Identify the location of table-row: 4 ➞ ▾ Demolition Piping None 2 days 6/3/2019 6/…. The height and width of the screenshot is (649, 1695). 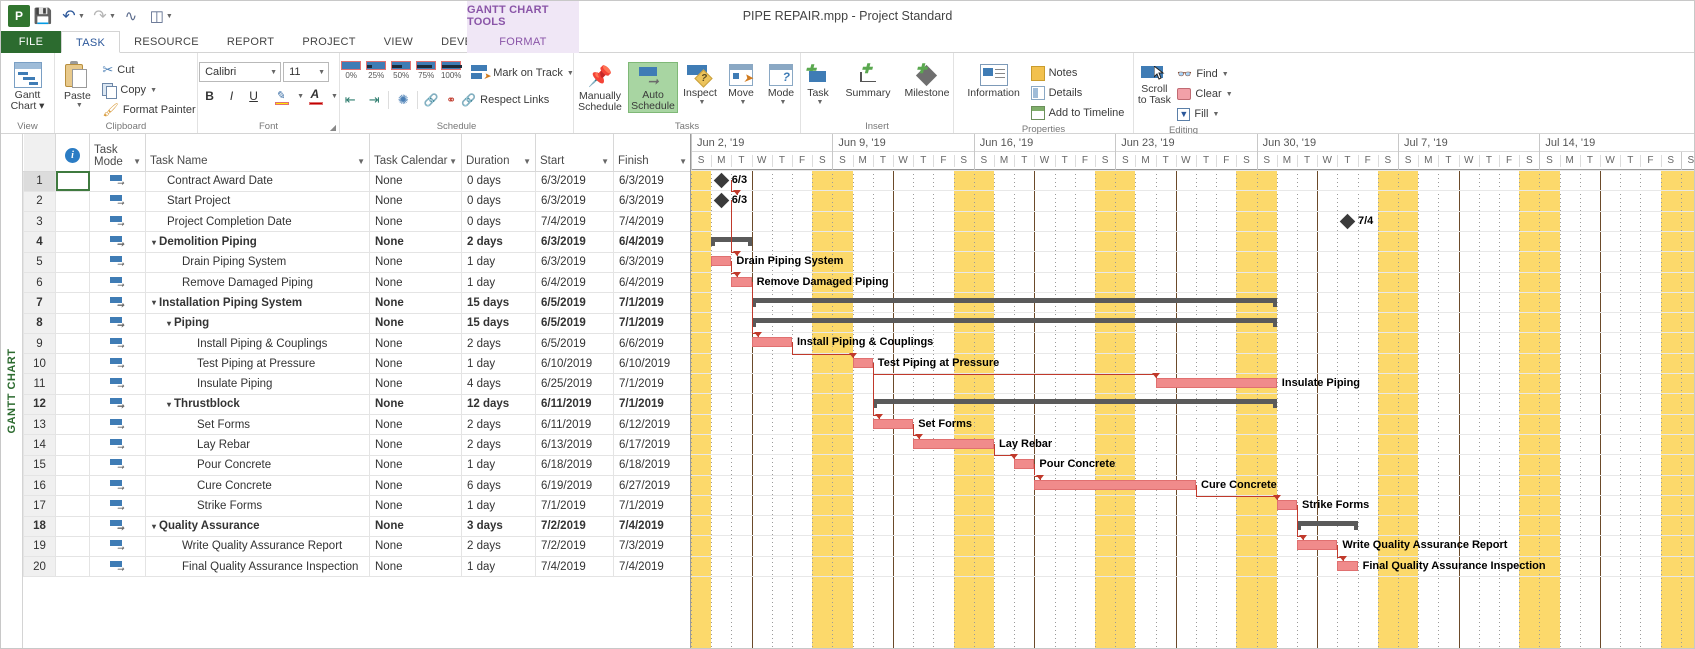
(356, 242).